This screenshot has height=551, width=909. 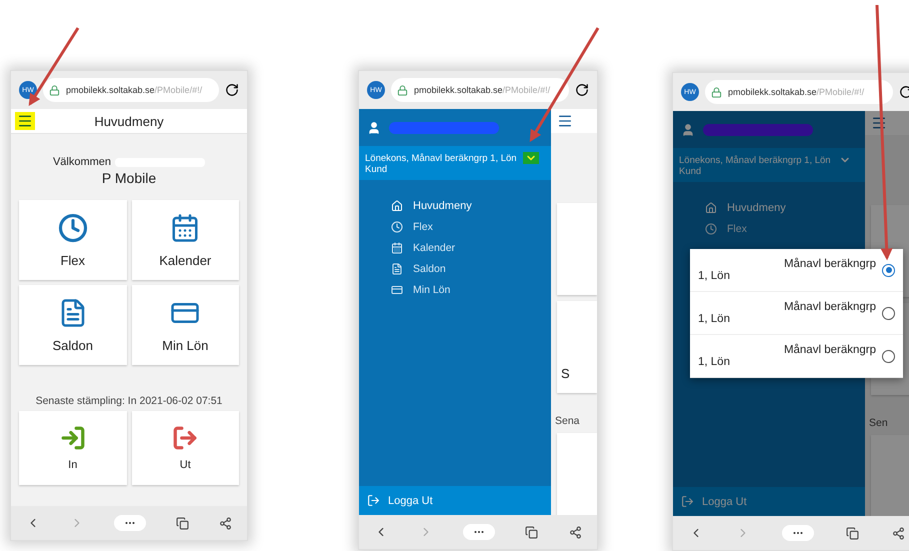 What do you see at coordinates (129, 121) in the screenshot?
I see `page-title: Huvudmeny` at bounding box center [129, 121].